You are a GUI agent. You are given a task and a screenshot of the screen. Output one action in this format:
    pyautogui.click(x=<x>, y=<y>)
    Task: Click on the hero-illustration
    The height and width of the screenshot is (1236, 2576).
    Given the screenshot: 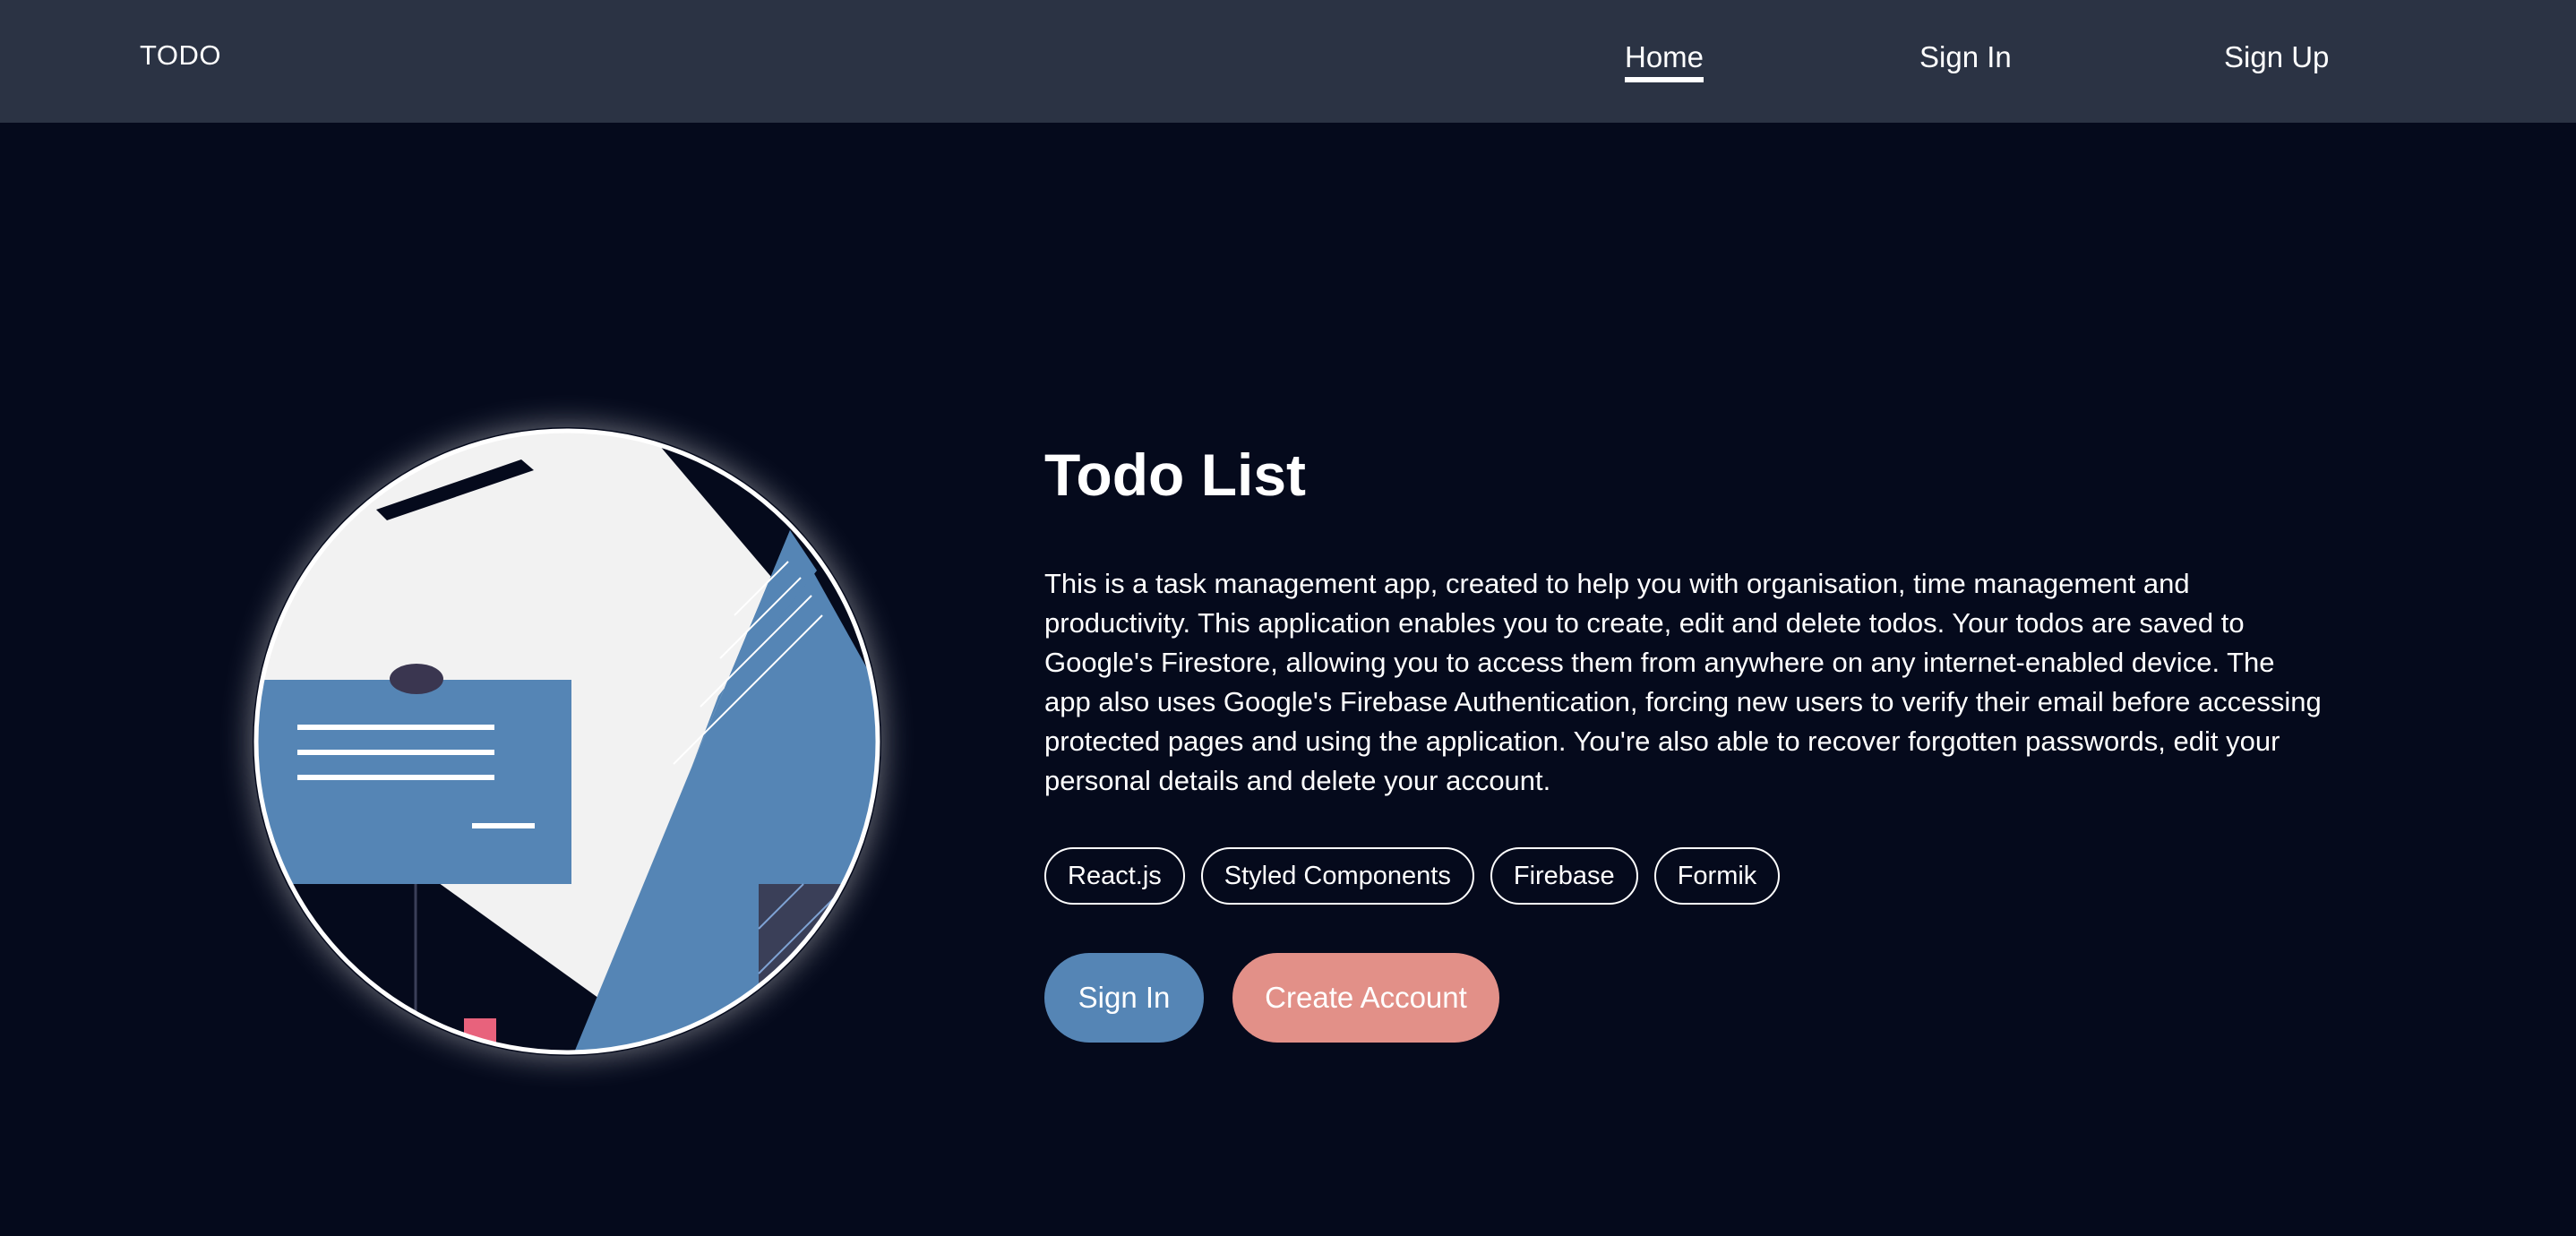 What is the action you would take?
    pyautogui.click(x=567, y=741)
    